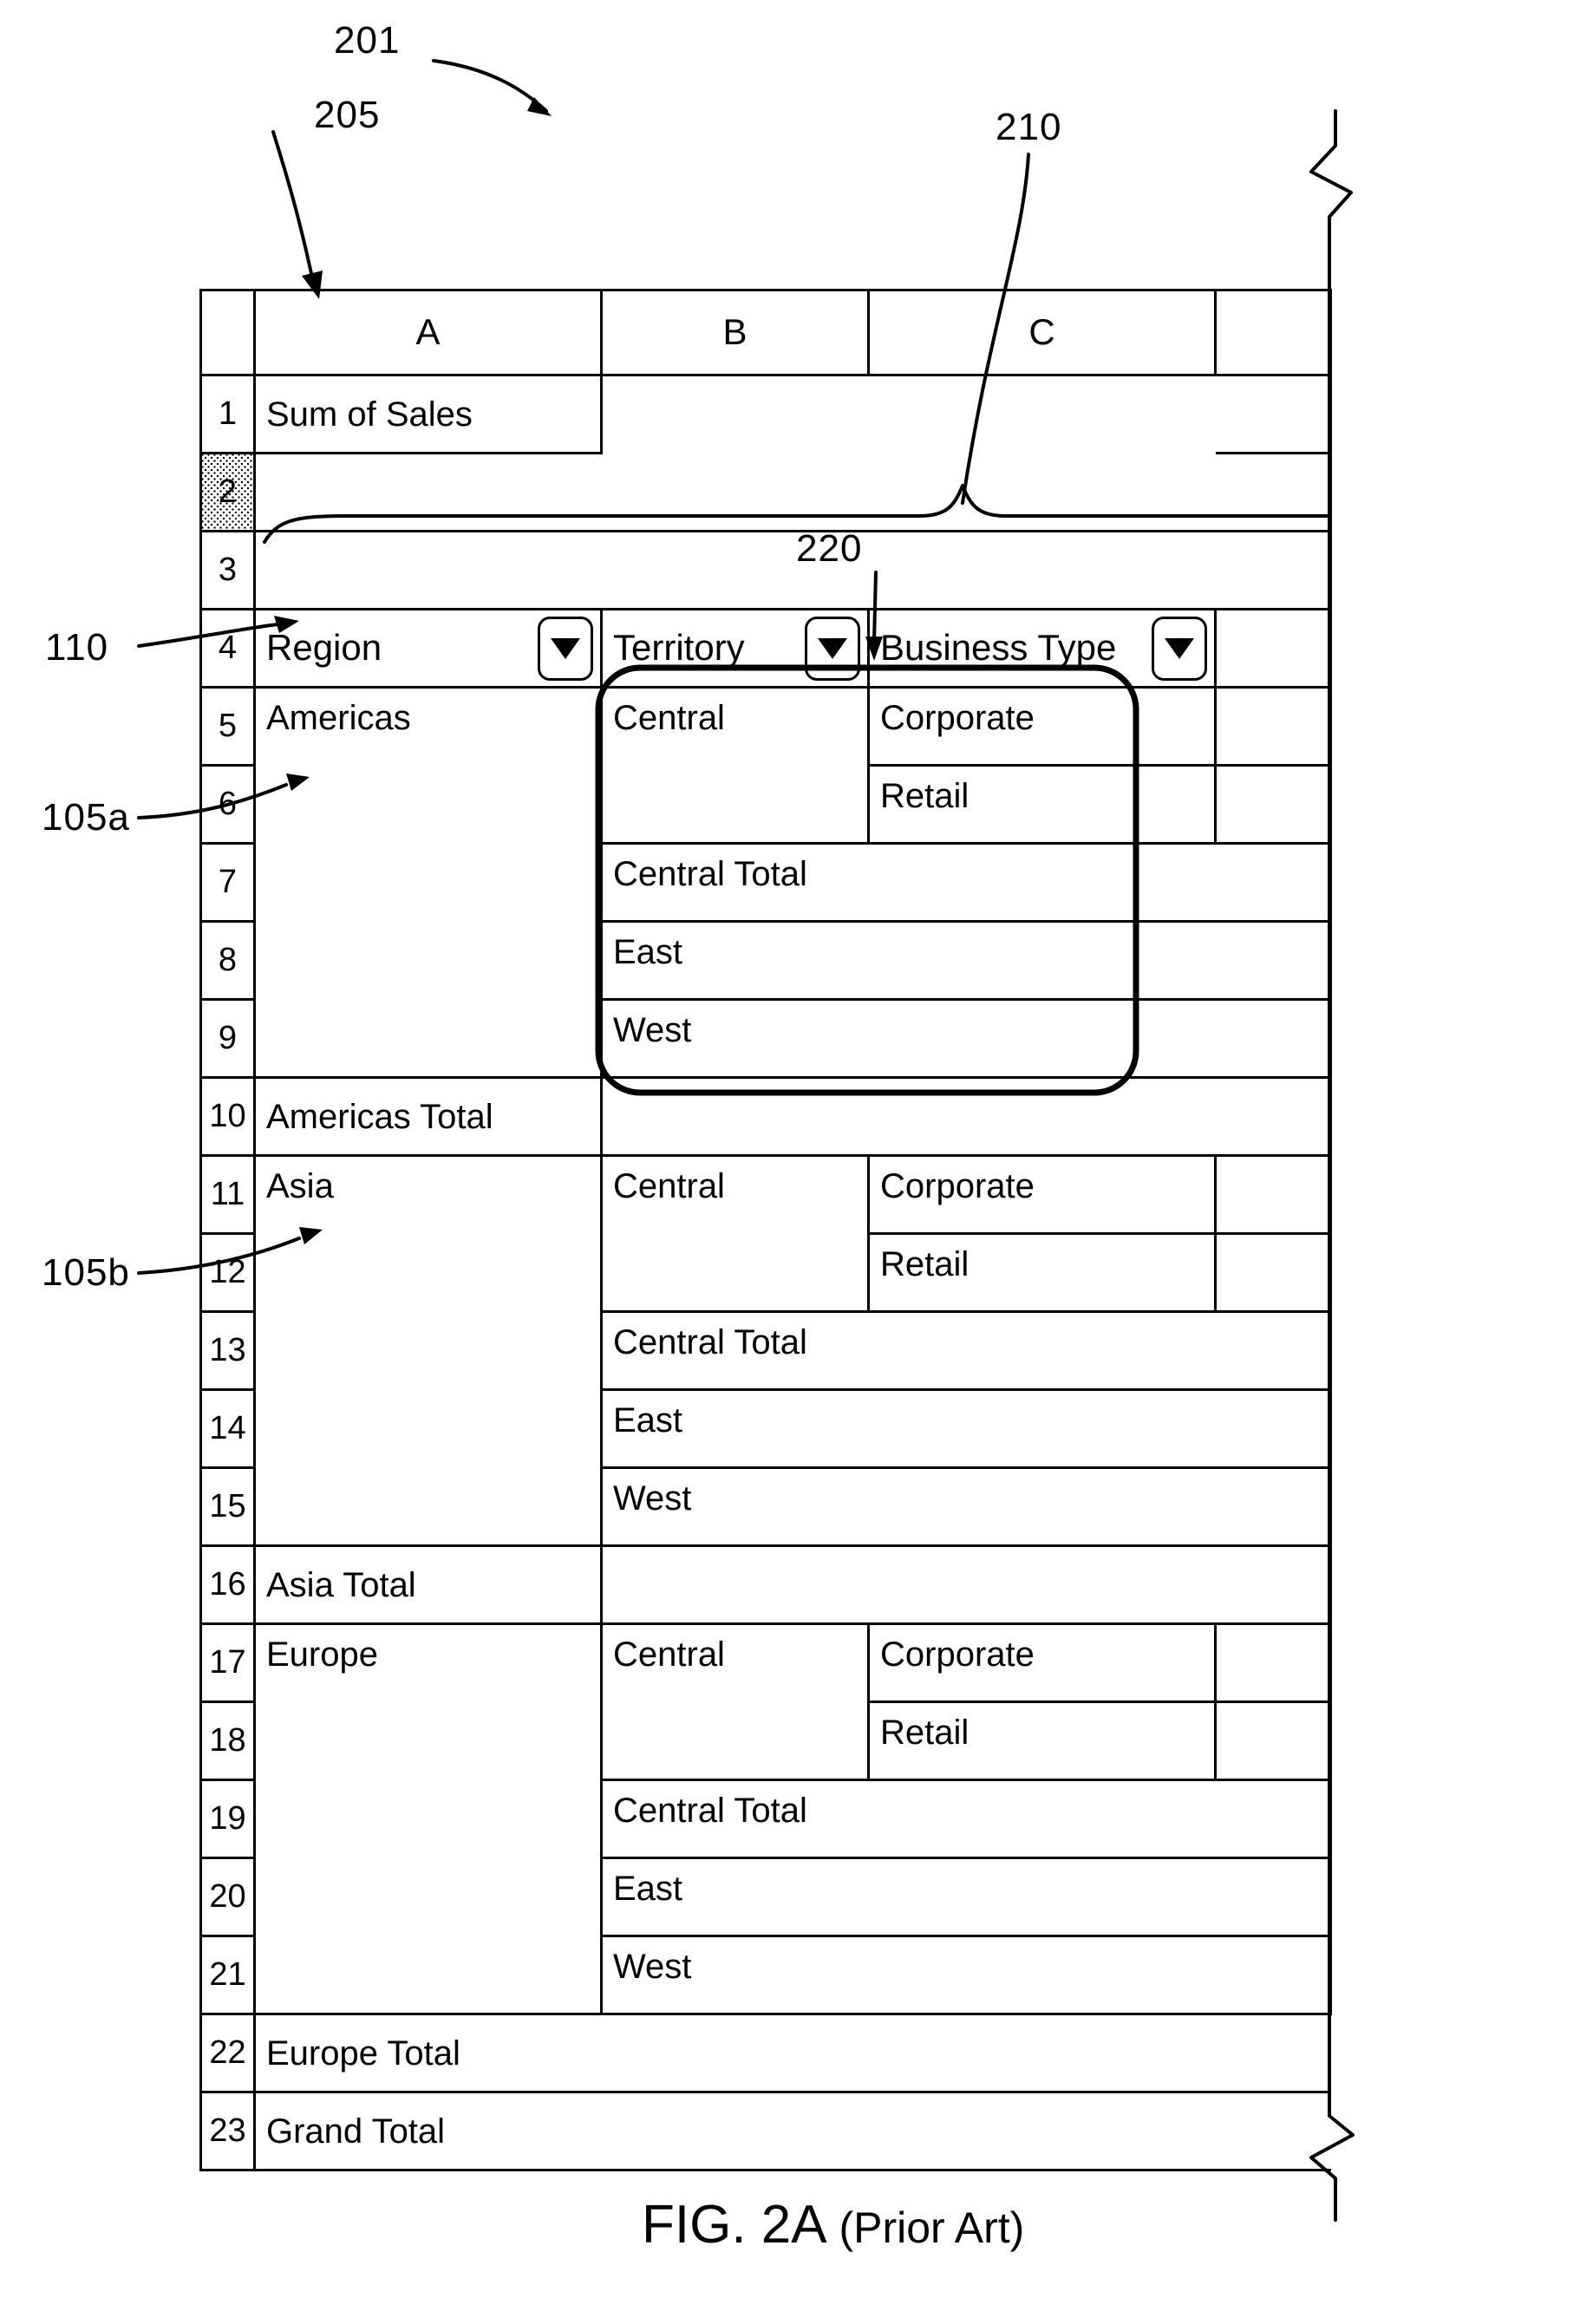 This screenshot has height=2324, width=1593. Describe the element at coordinates (227, 1975) in the screenshot. I see `row-header-21: 21` at that location.